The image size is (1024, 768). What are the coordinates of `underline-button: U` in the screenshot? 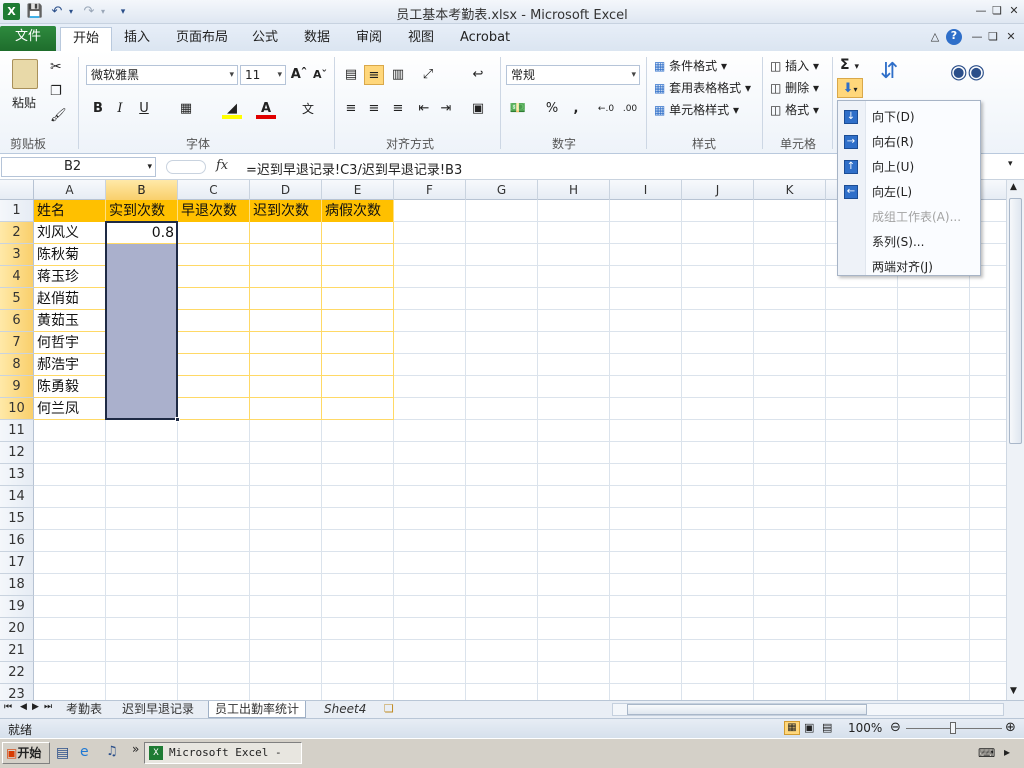 It's located at (144, 109).